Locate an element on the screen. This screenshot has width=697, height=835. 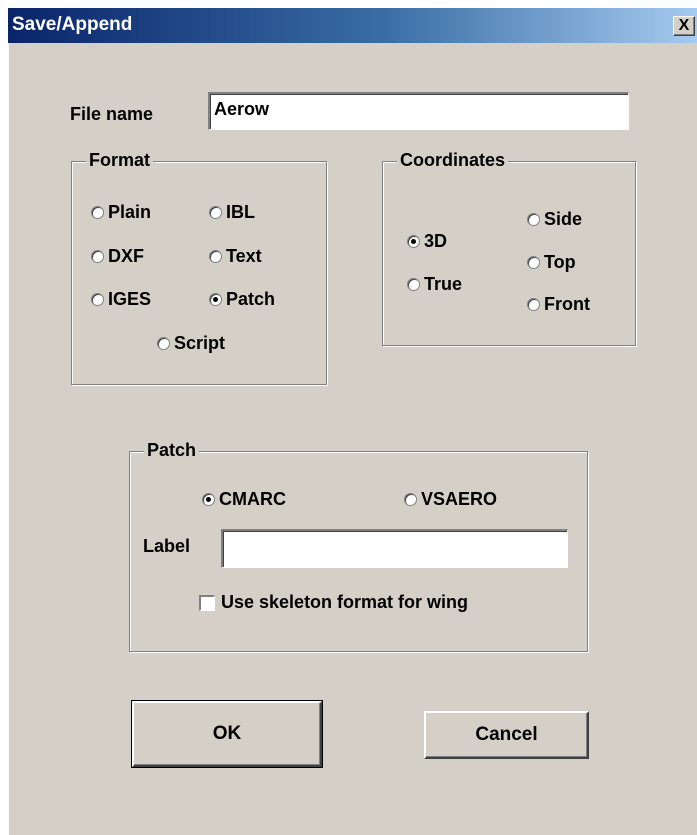
format-option-label: Plain is located at coordinates (130, 211).